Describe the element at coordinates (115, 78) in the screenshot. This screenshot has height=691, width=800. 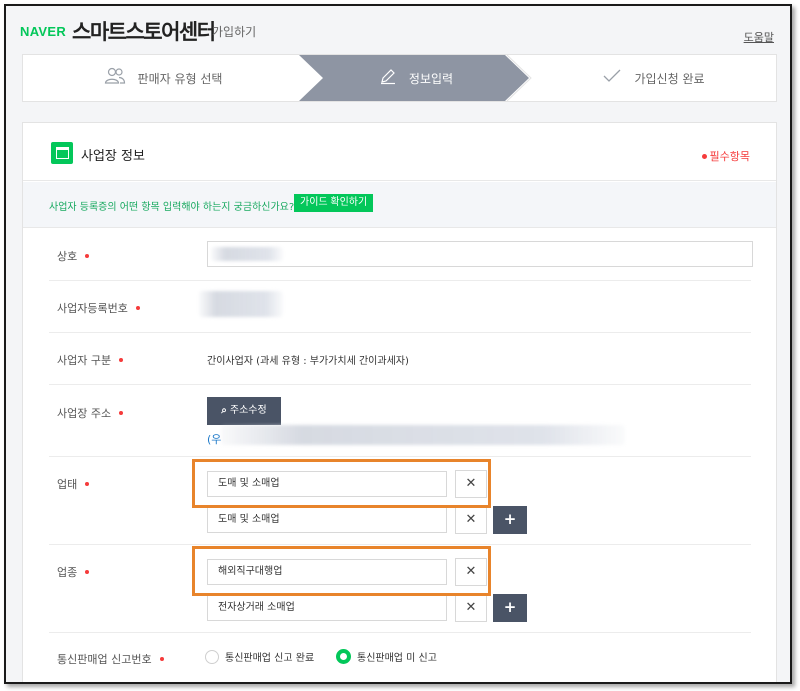
I see `users-icon` at that location.